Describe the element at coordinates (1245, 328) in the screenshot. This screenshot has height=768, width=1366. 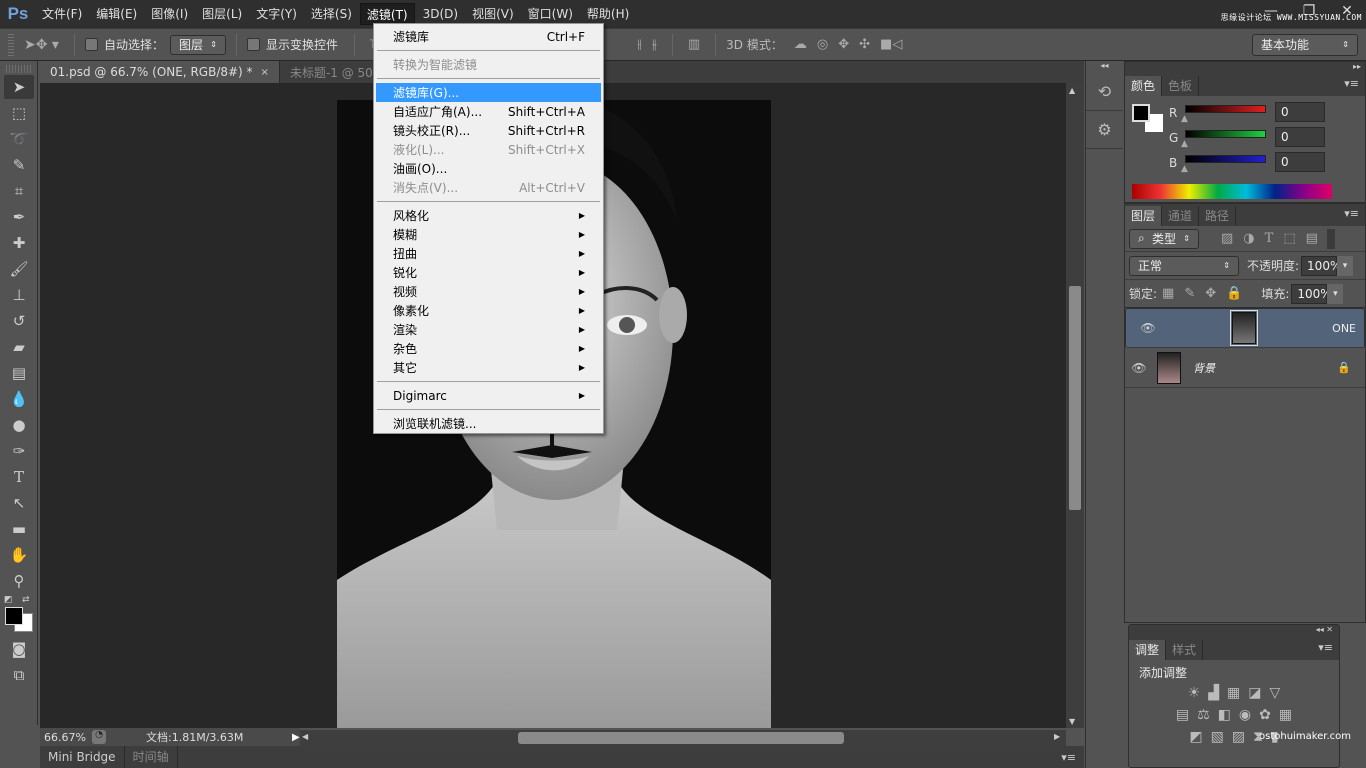
I see `layer-row-one: 👁 ONE` at that location.